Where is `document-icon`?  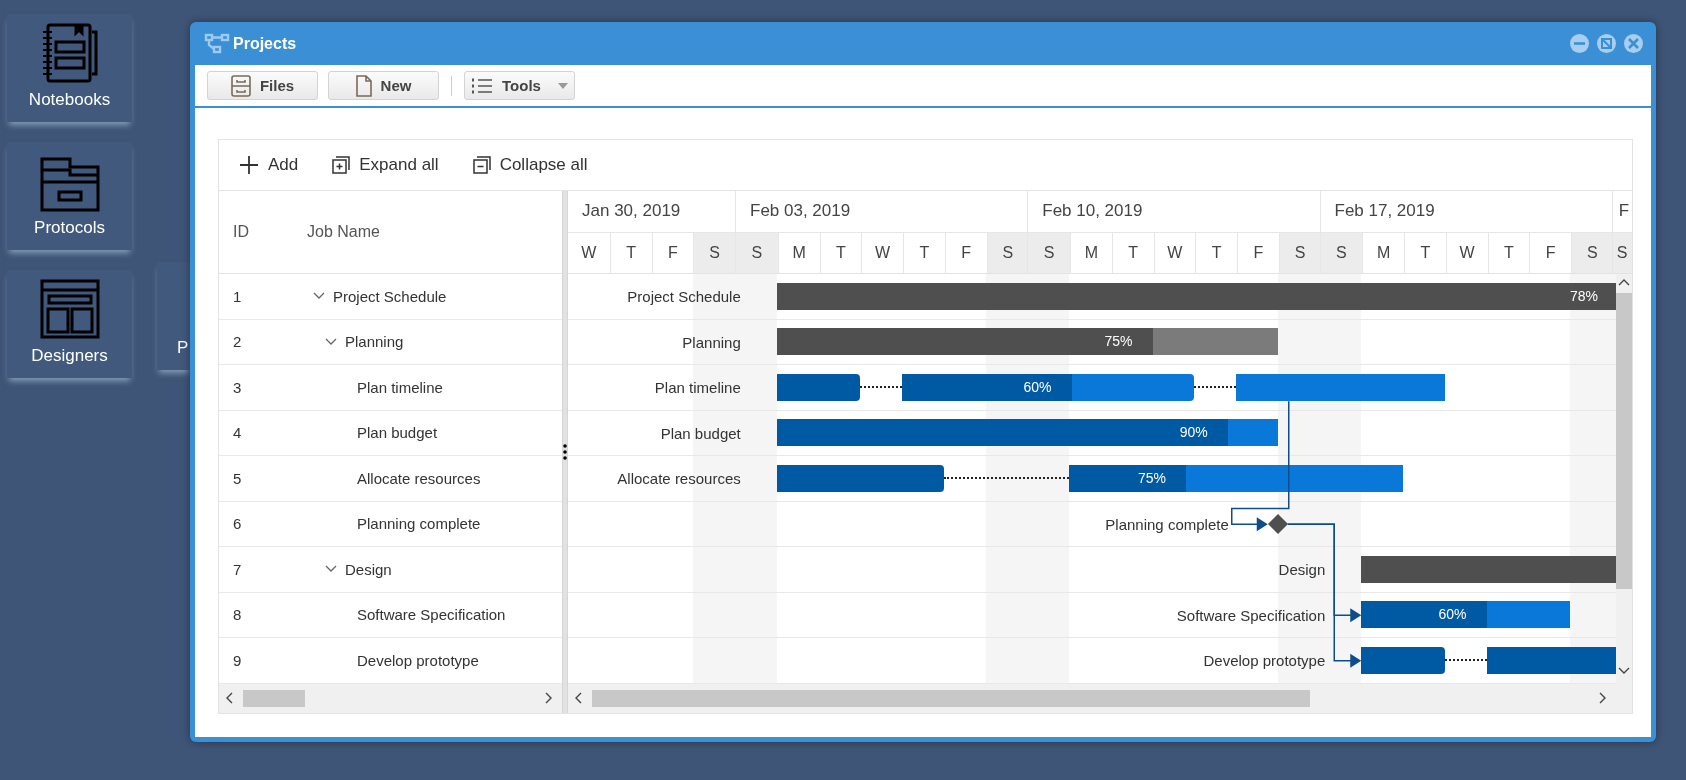
document-icon is located at coordinates (363, 85).